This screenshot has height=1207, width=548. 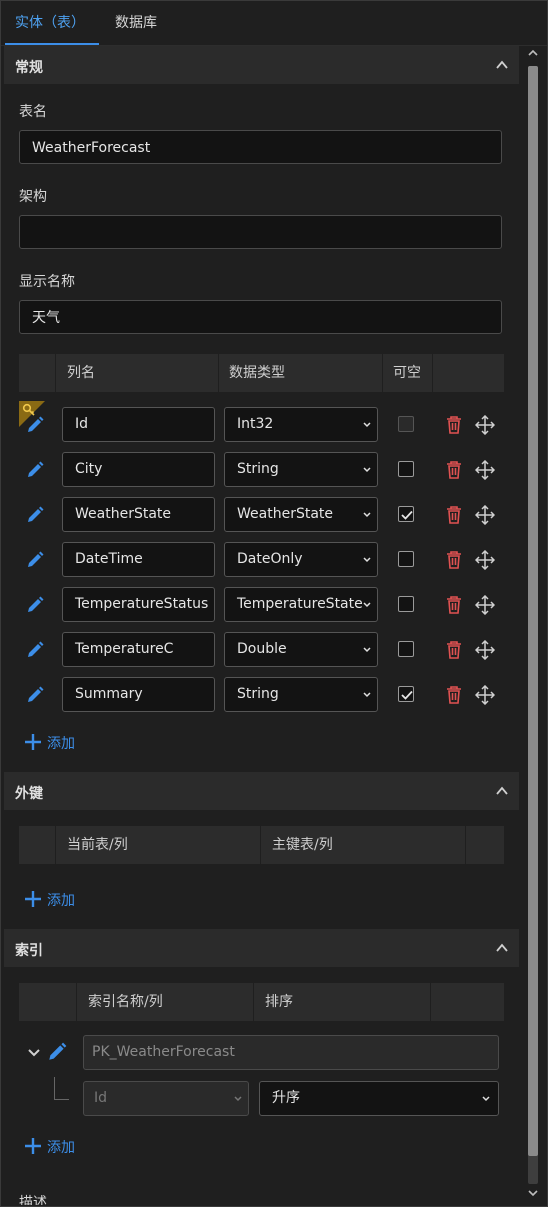 What do you see at coordinates (379, 1098) in the screenshot?
I see `index-order-select: 升序` at bounding box center [379, 1098].